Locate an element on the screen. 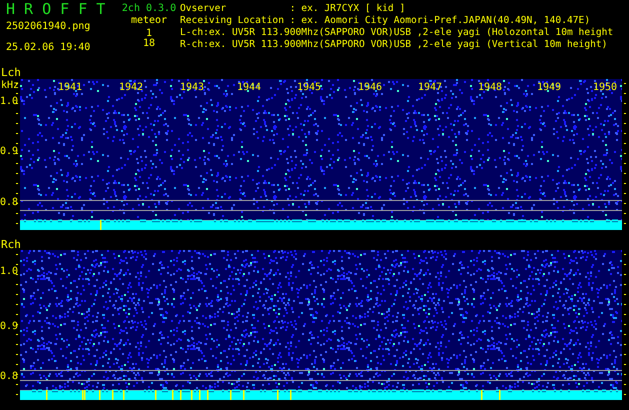  station-info-line: Receiving Location : ex. Aomori City Aomori-Pref.JAPAN(40.49N, 140.47E) is located at coordinates (386, 21).